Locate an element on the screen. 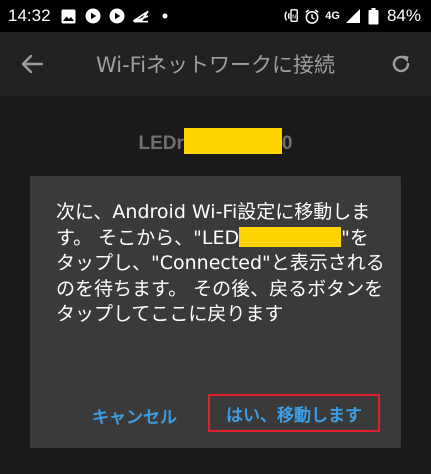  signal-icon is located at coordinates (353, 16).